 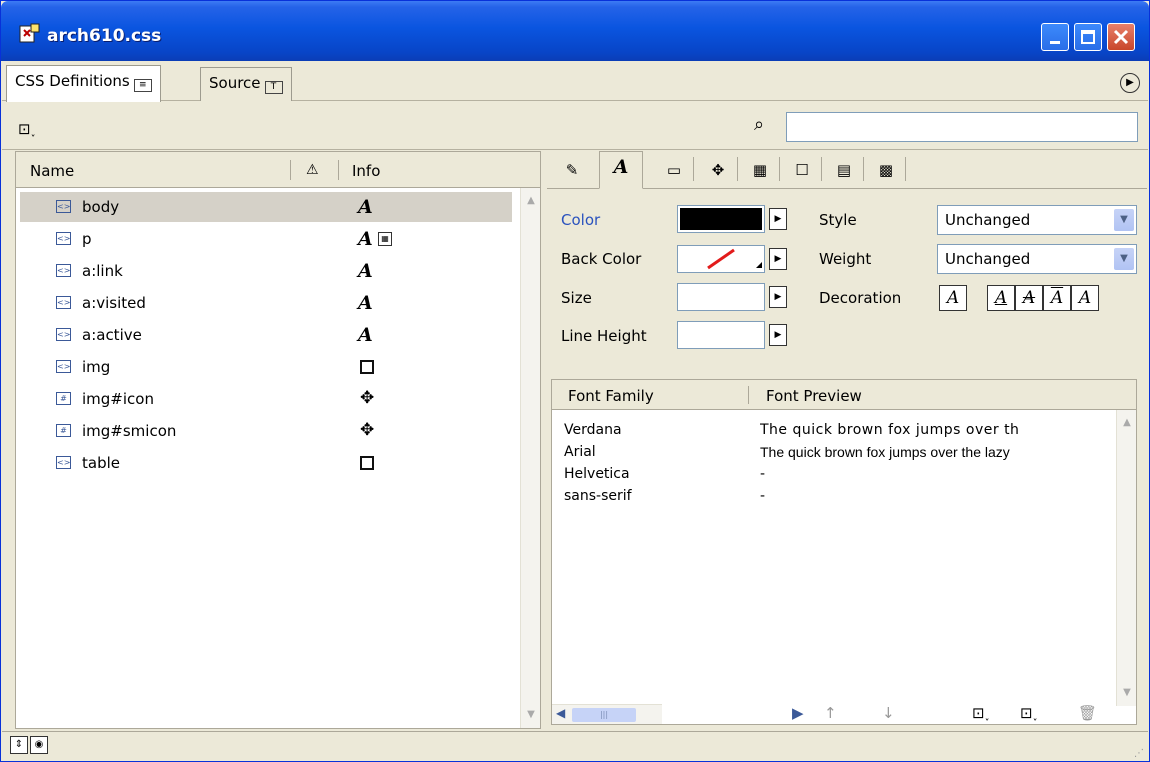 What do you see at coordinates (844, 170) in the screenshot?
I see `list-category-icon: ▤` at bounding box center [844, 170].